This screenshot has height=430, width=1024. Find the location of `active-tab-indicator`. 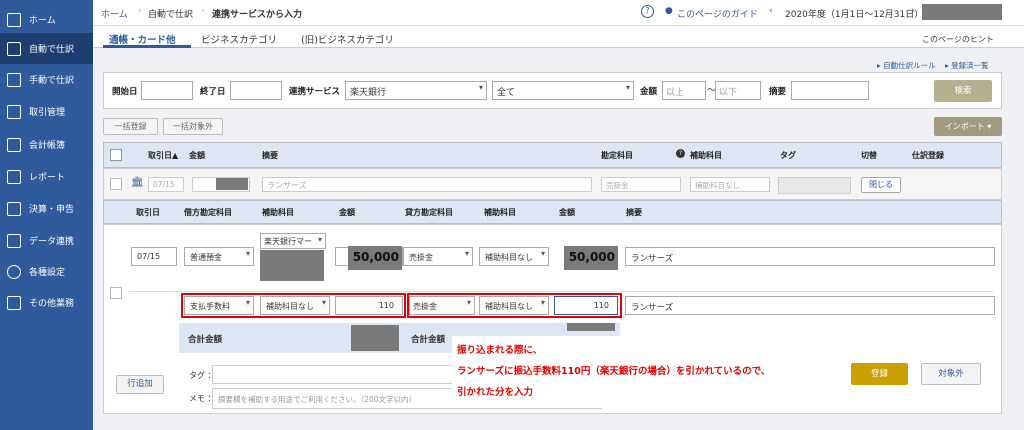

active-tab-indicator is located at coordinates (147, 46).